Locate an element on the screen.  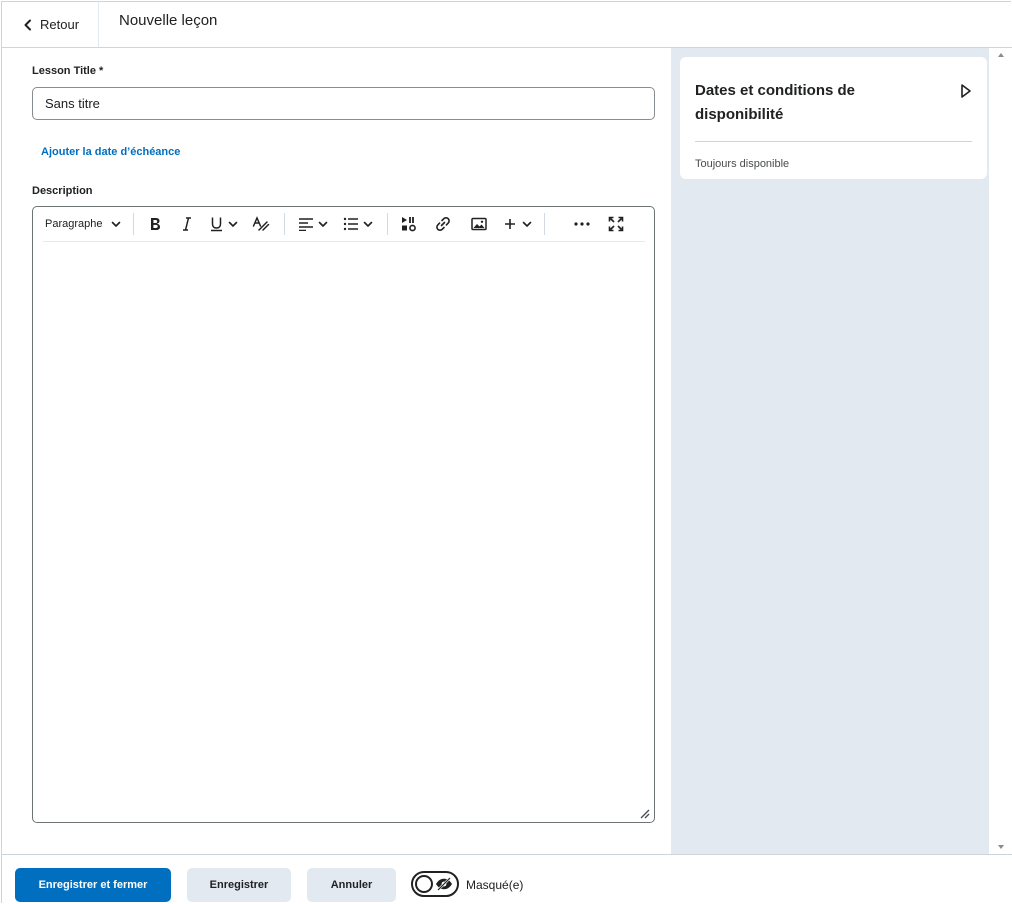
description-label: Description is located at coordinates (62, 191).